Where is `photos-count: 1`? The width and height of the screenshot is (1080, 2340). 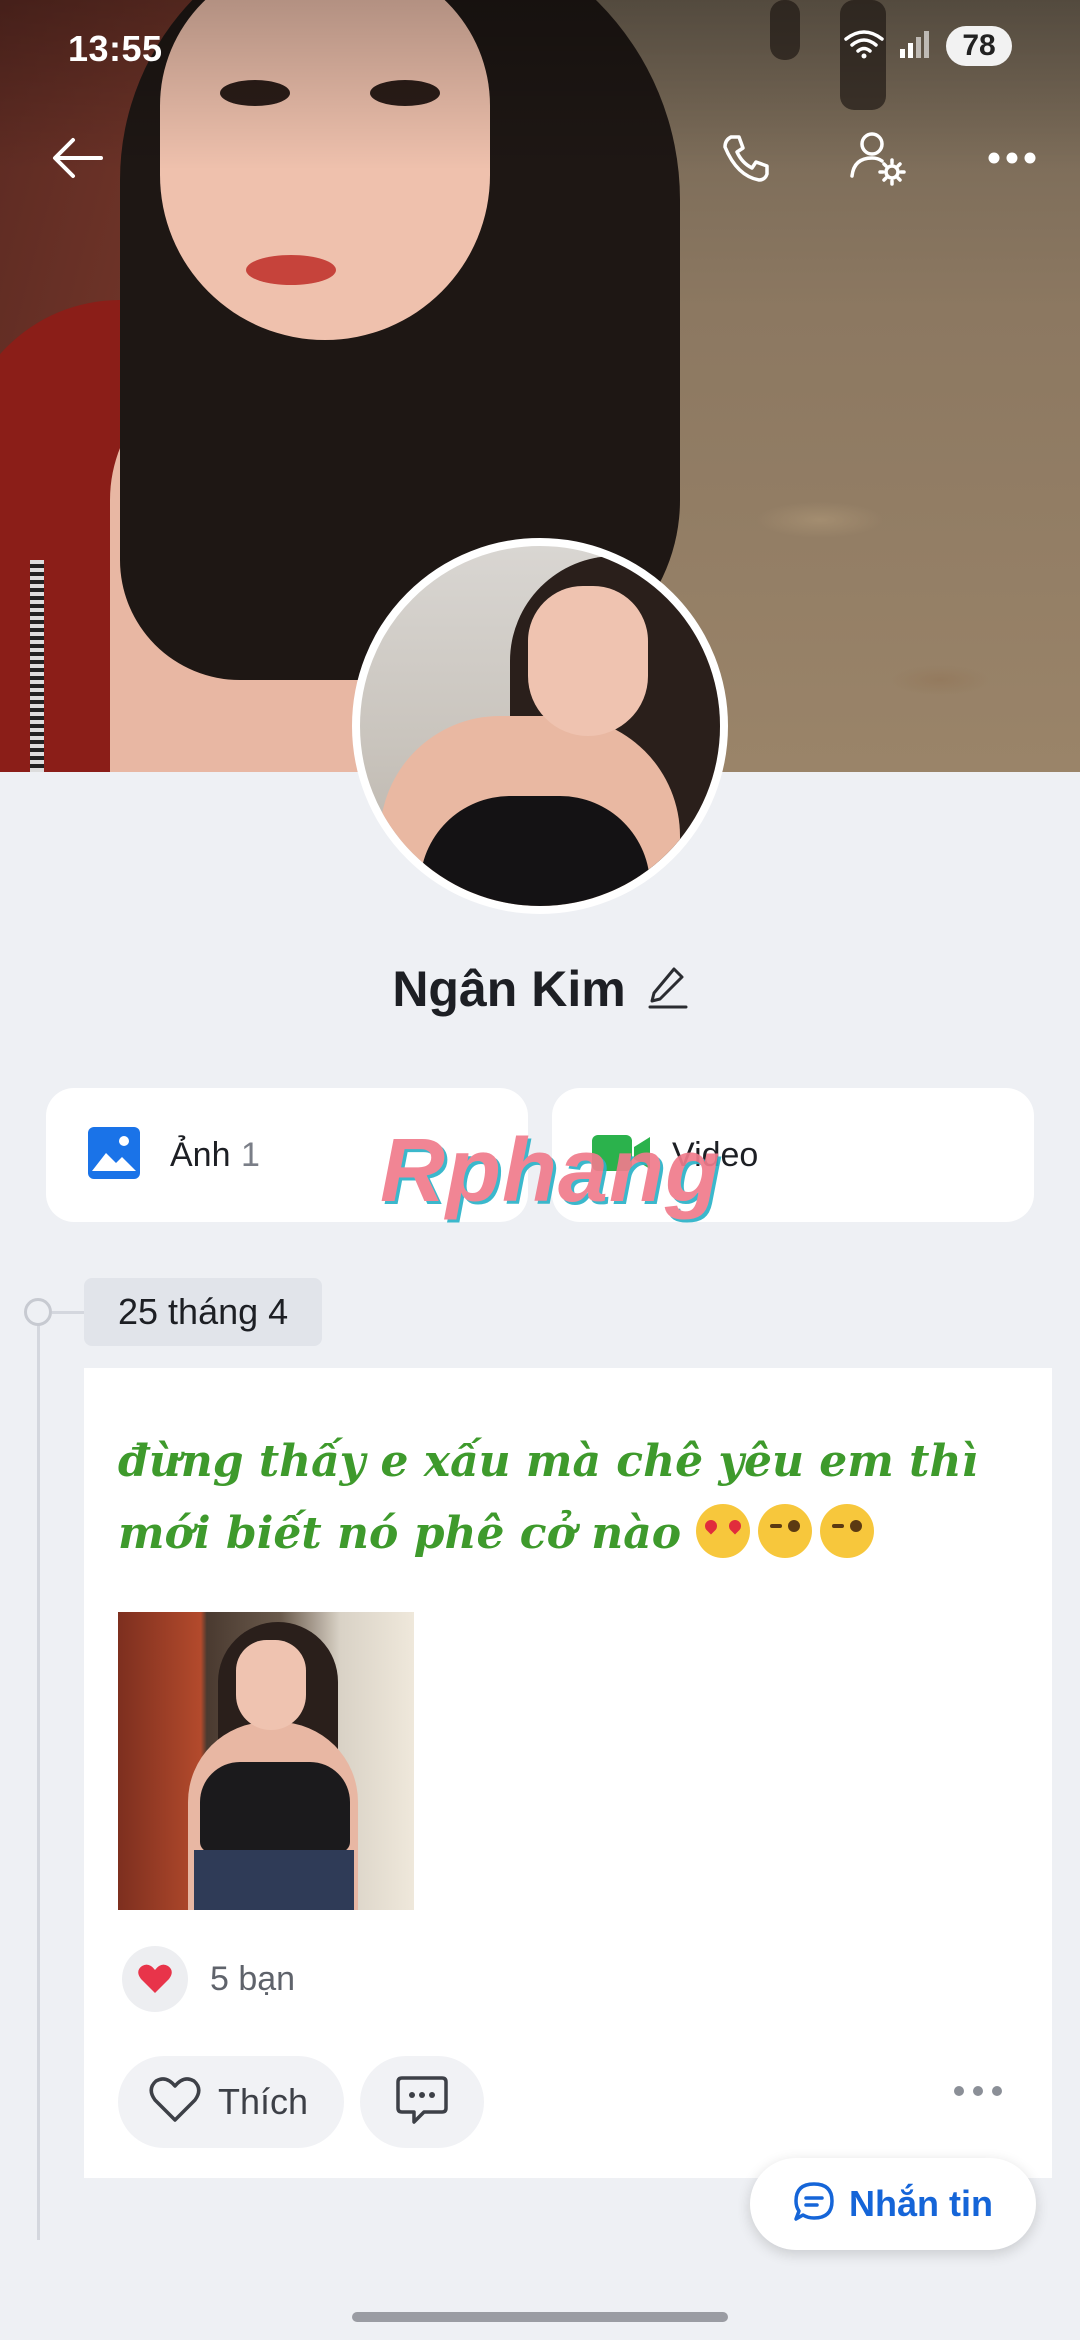
photos-count: 1 is located at coordinates (250, 1154).